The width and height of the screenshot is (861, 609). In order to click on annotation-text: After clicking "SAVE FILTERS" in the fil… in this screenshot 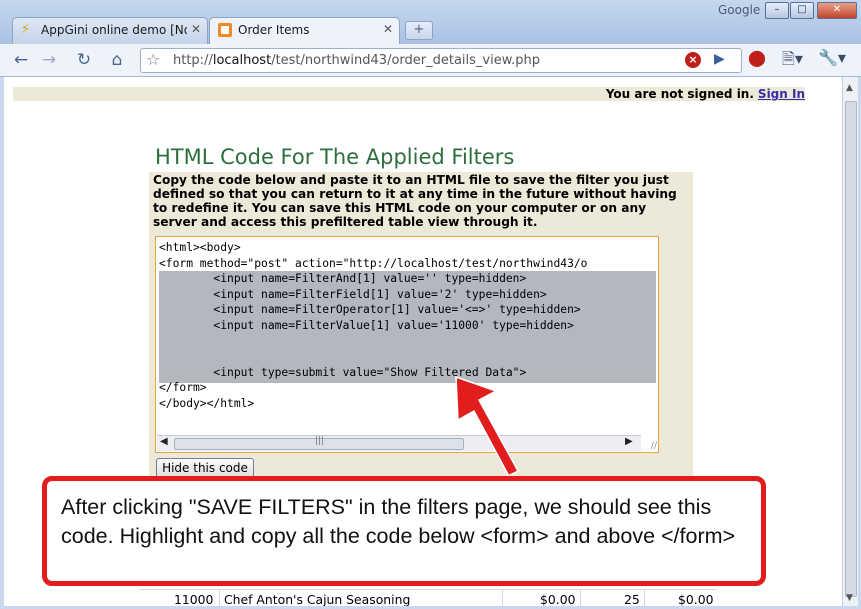, I will do `click(398, 521)`.